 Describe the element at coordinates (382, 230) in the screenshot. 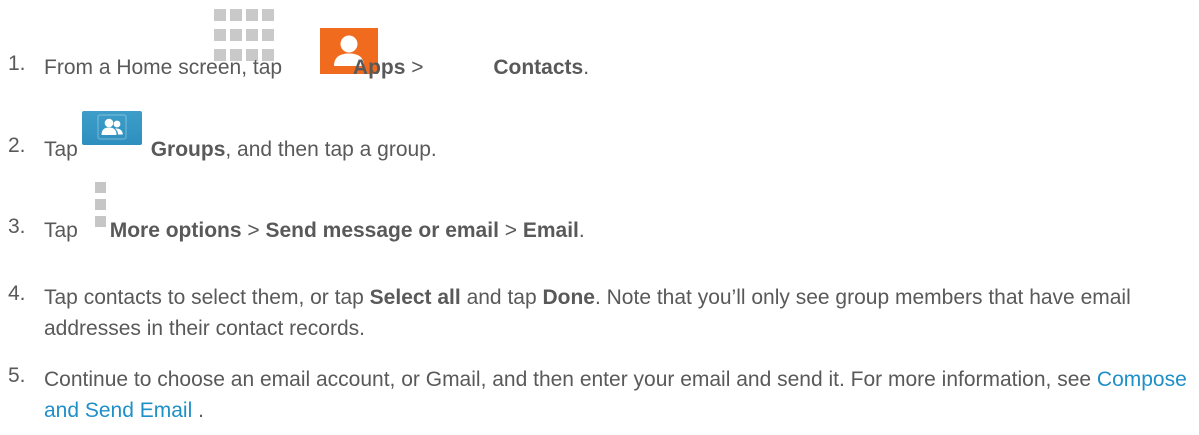

I see `send-message-label: Send message or email` at that location.